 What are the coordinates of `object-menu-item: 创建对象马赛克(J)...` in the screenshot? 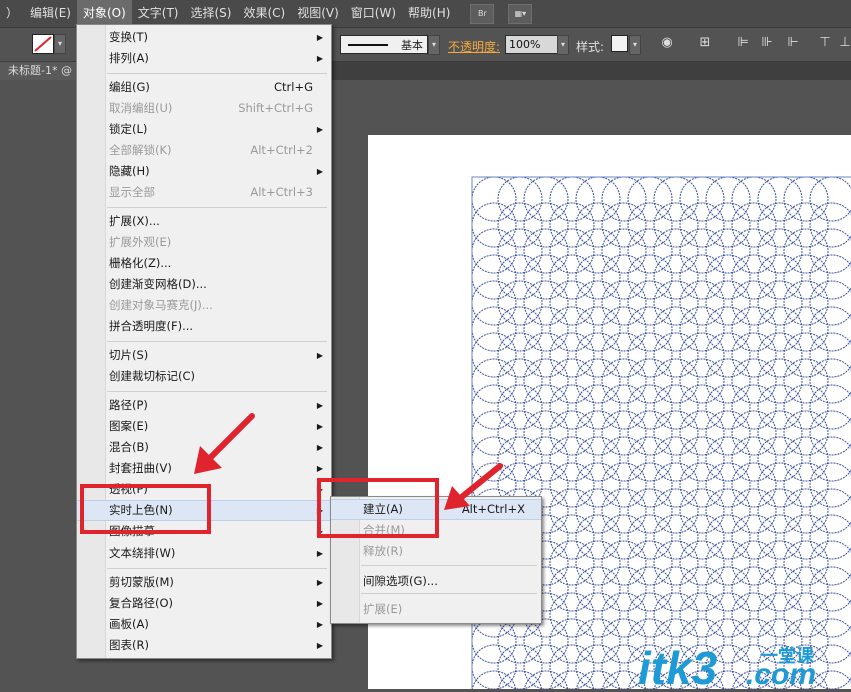 It's located at (204, 305).